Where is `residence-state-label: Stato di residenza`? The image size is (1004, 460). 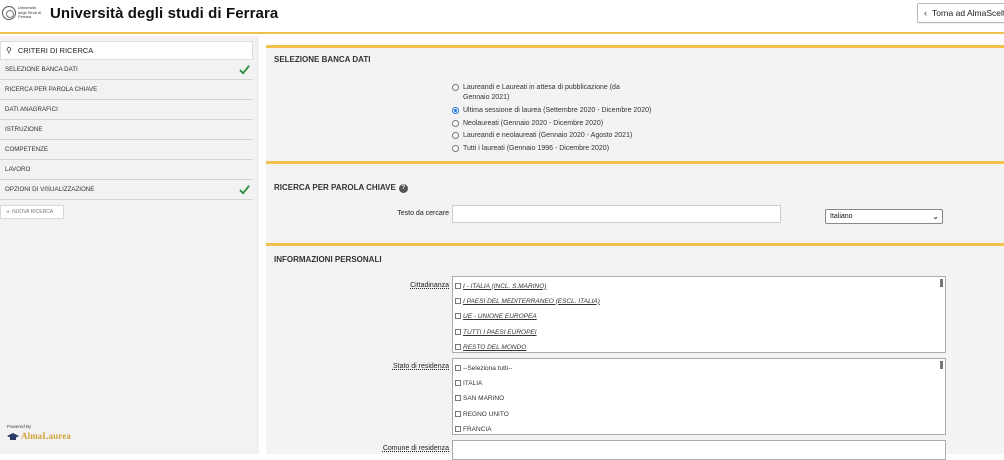
residence-state-label: Stato di residenza is located at coordinates (420, 366).